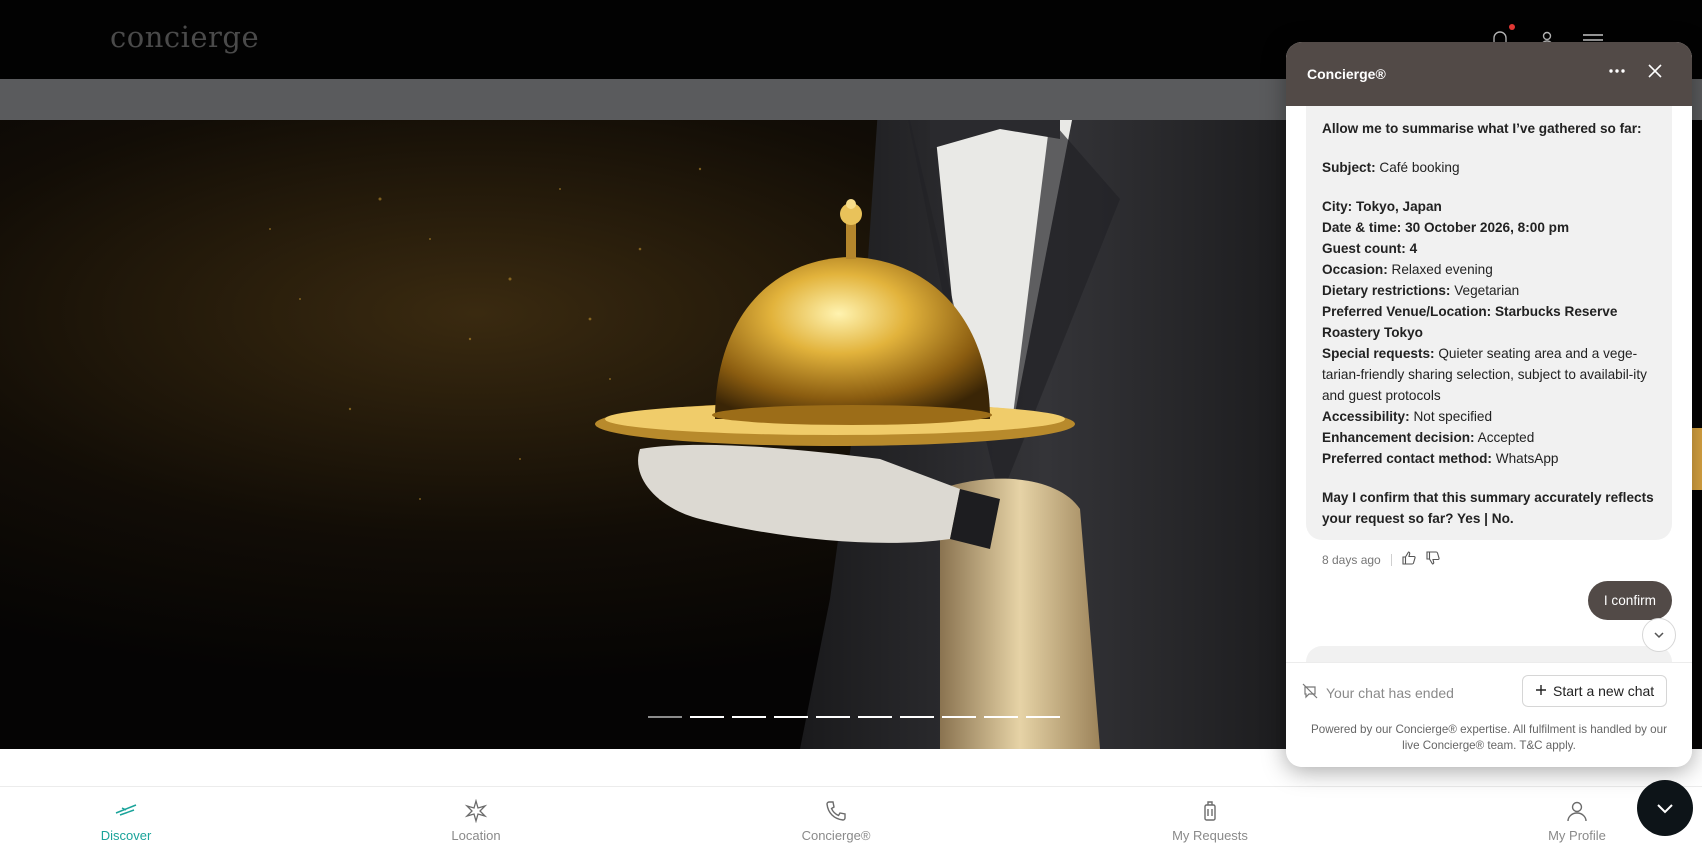 The height and width of the screenshot is (847, 1702). I want to click on detail-value: Vegetarian, so click(1487, 290).